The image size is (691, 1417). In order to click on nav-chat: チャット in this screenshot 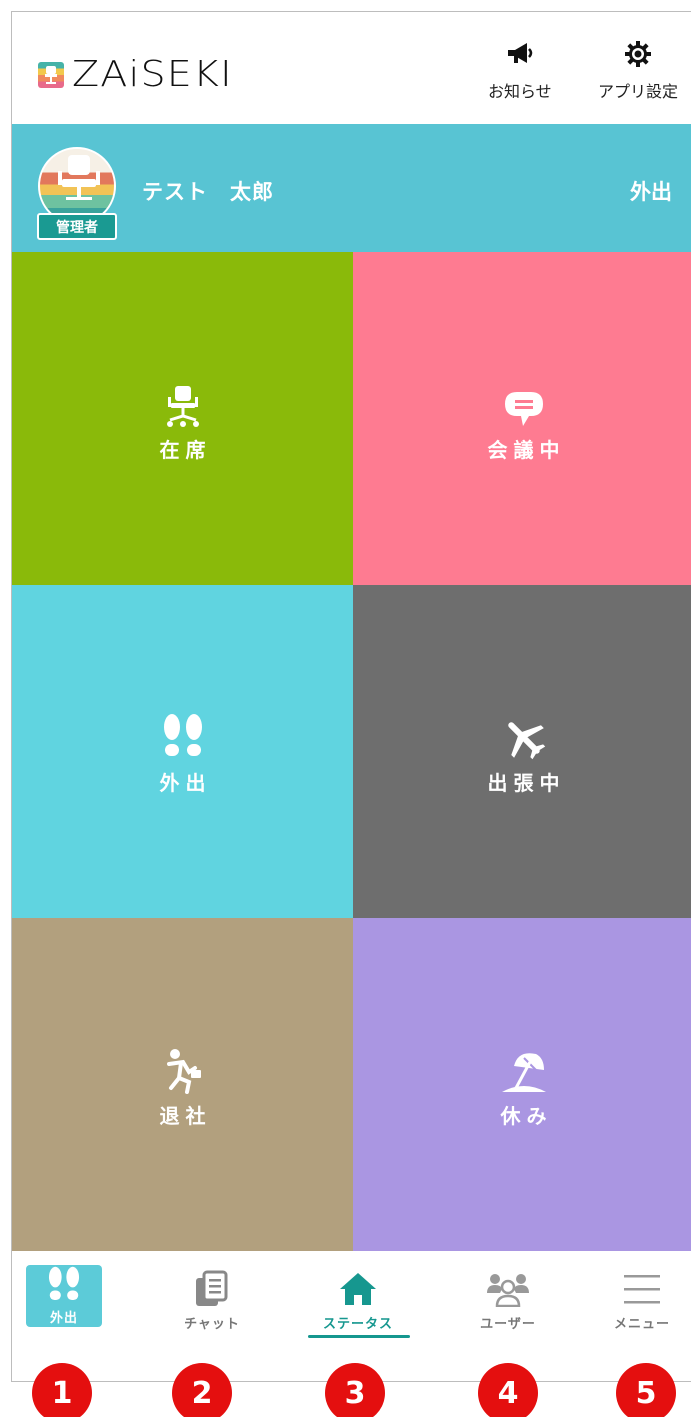, I will do `click(212, 1301)`.